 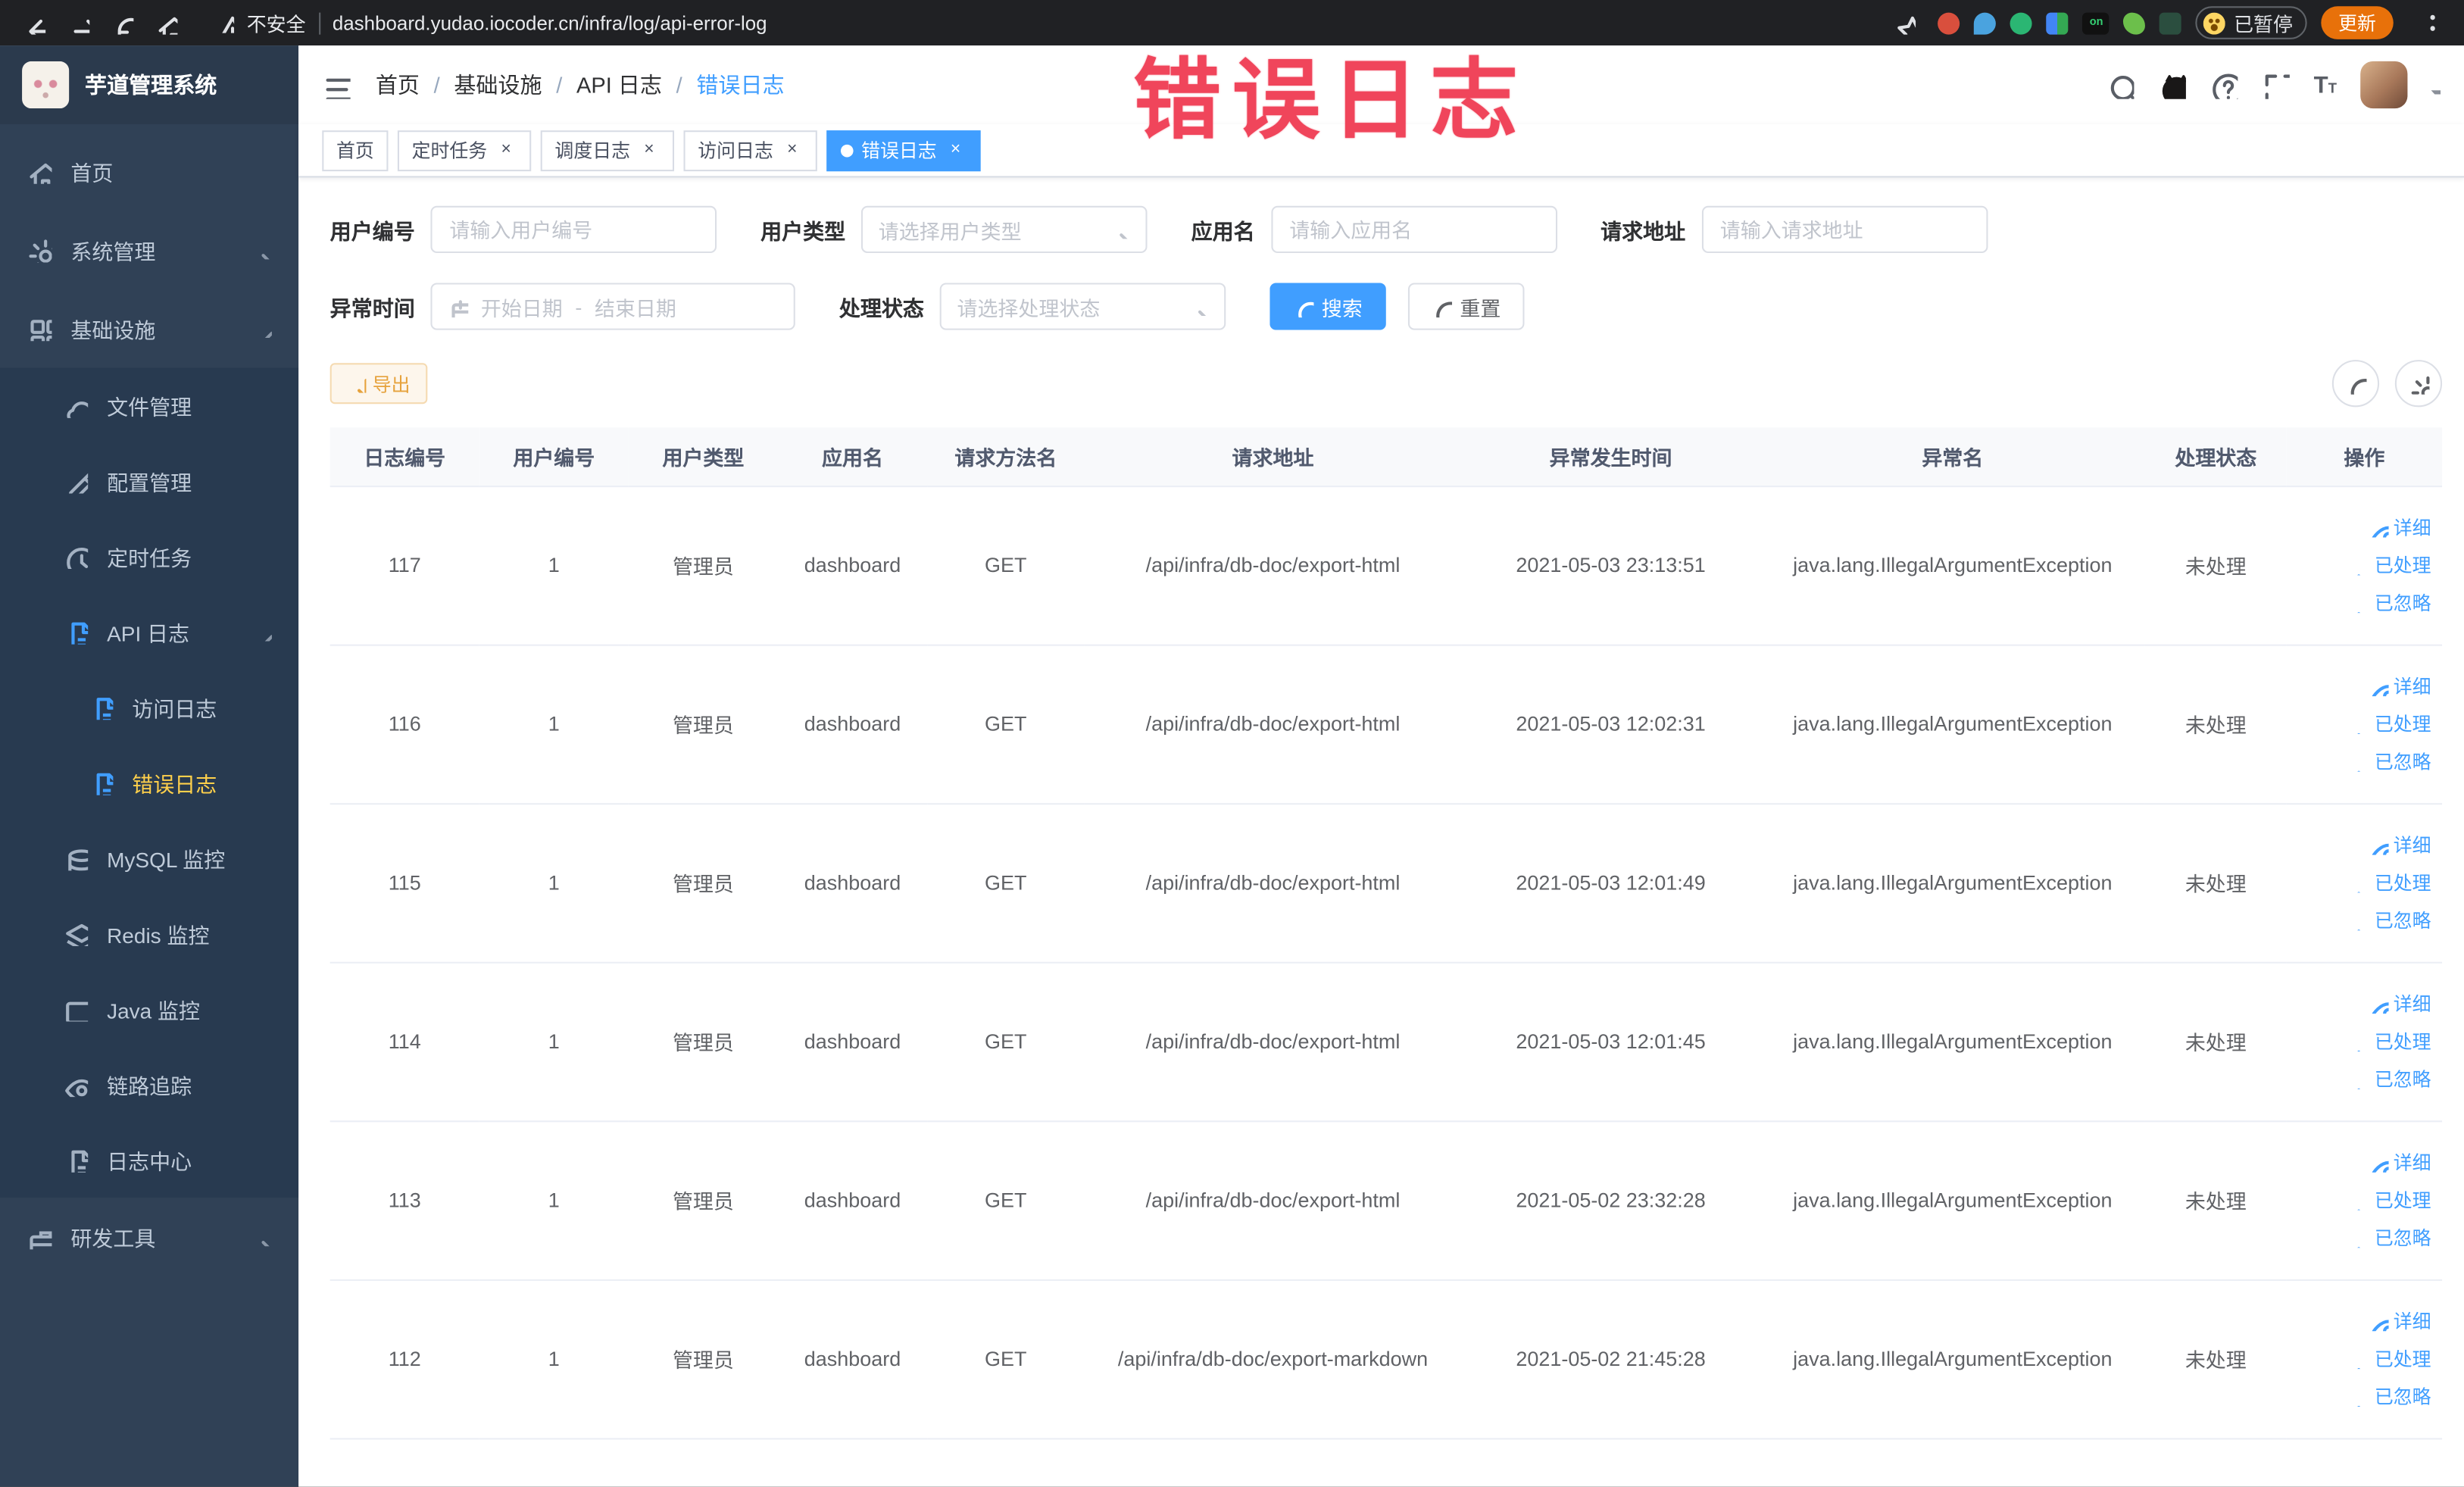 What do you see at coordinates (355, 150) in the screenshot?
I see `tag-home: 首页` at bounding box center [355, 150].